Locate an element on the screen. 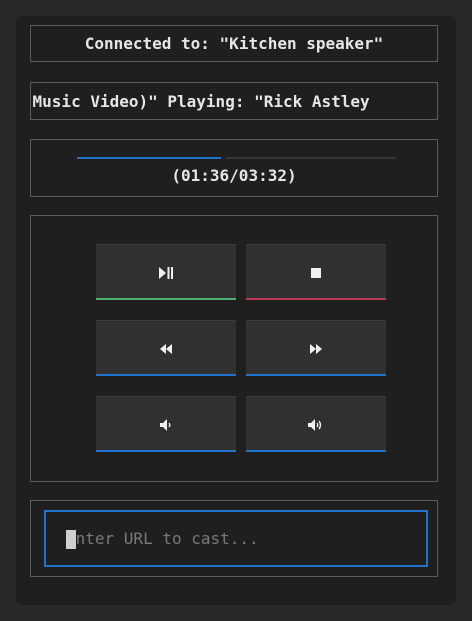 The image size is (472, 621). volume-up-button is located at coordinates (316, 424).